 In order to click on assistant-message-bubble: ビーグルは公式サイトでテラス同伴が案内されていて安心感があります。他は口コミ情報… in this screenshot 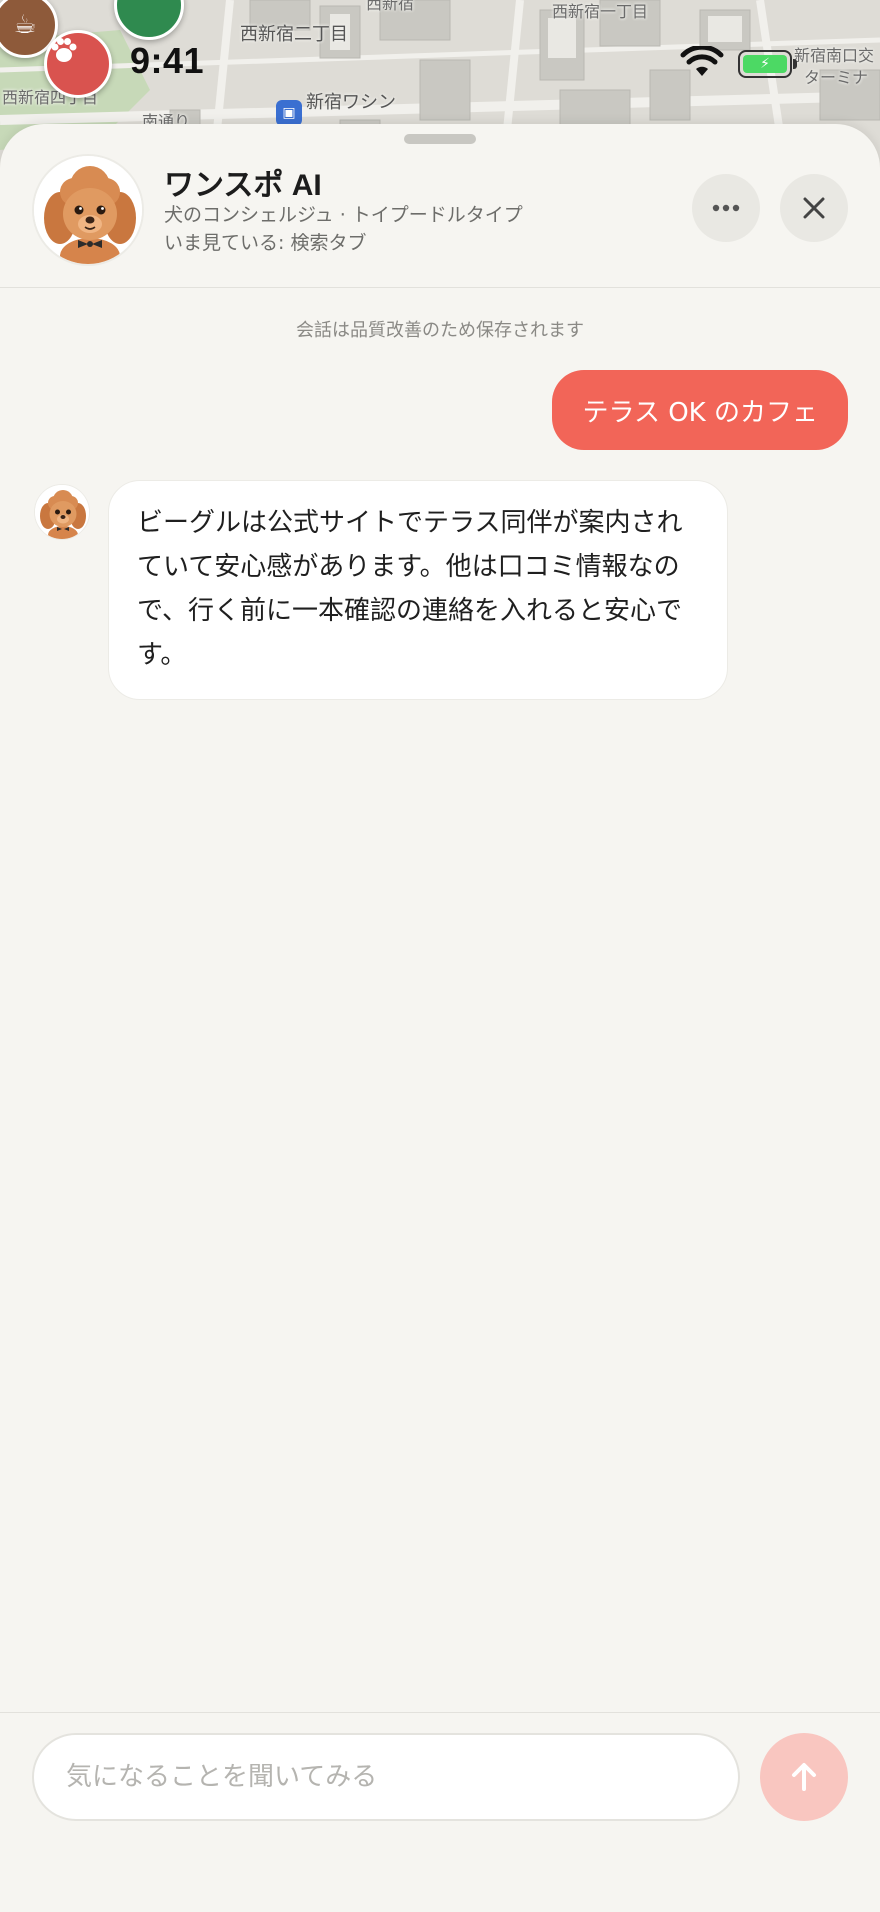, I will do `click(418, 590)`.